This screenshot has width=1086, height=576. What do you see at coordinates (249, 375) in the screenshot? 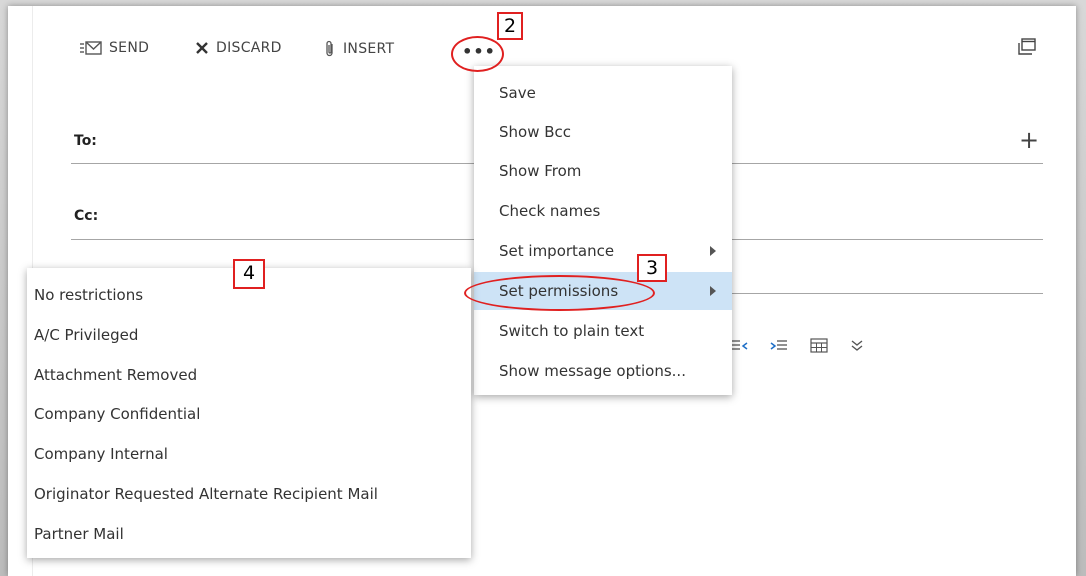
I see `permission-attachment-removed: Attachment Removed` at bounding box center [249, 375].